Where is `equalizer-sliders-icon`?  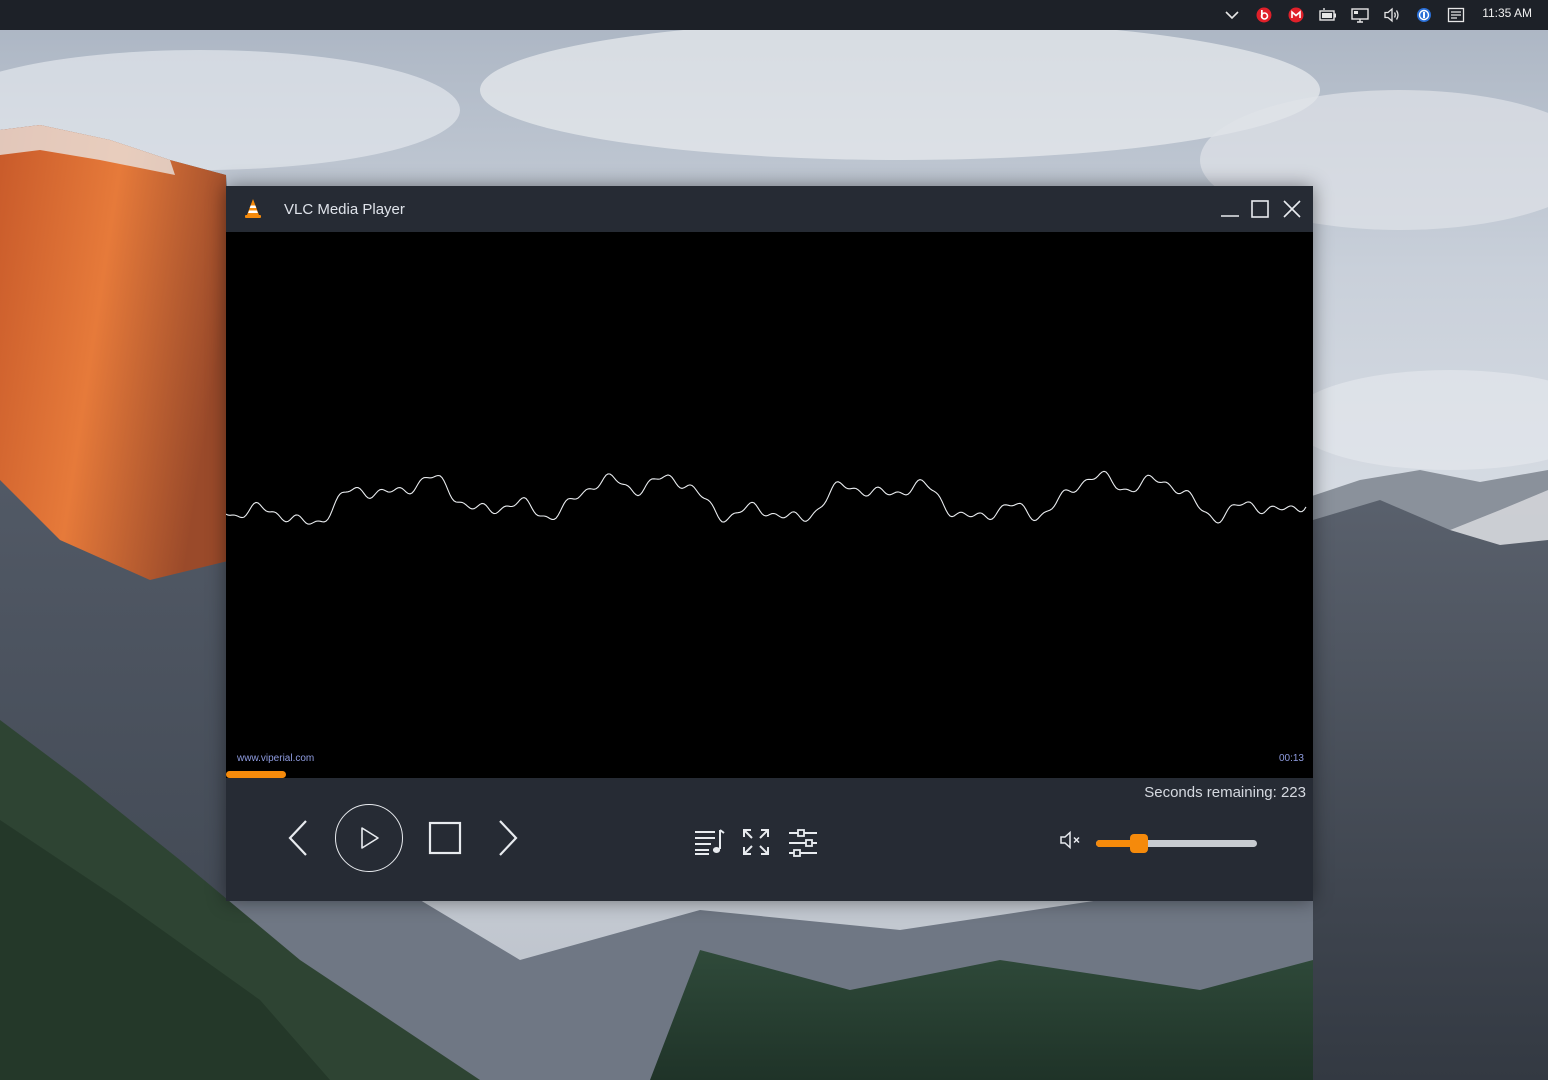 equalizer-sliders-icon is located at coordinates (803, 843).